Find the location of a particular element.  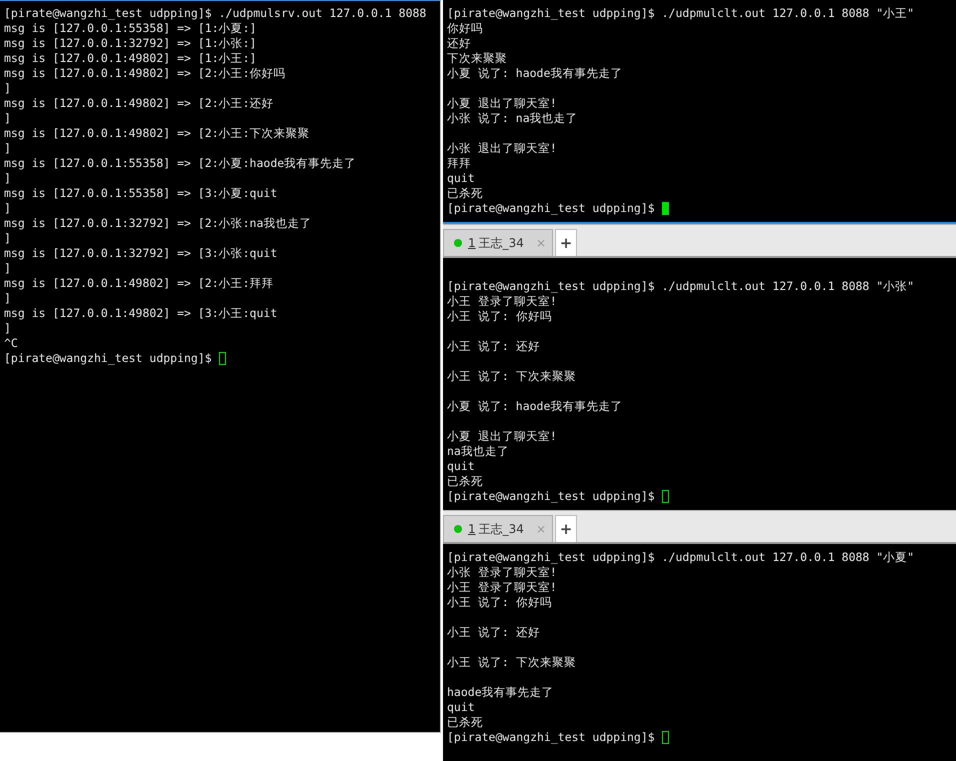

terminal-line: msg is [127.0.0.1:49802] => [1:小王:] is located at coordinates (131, 58).